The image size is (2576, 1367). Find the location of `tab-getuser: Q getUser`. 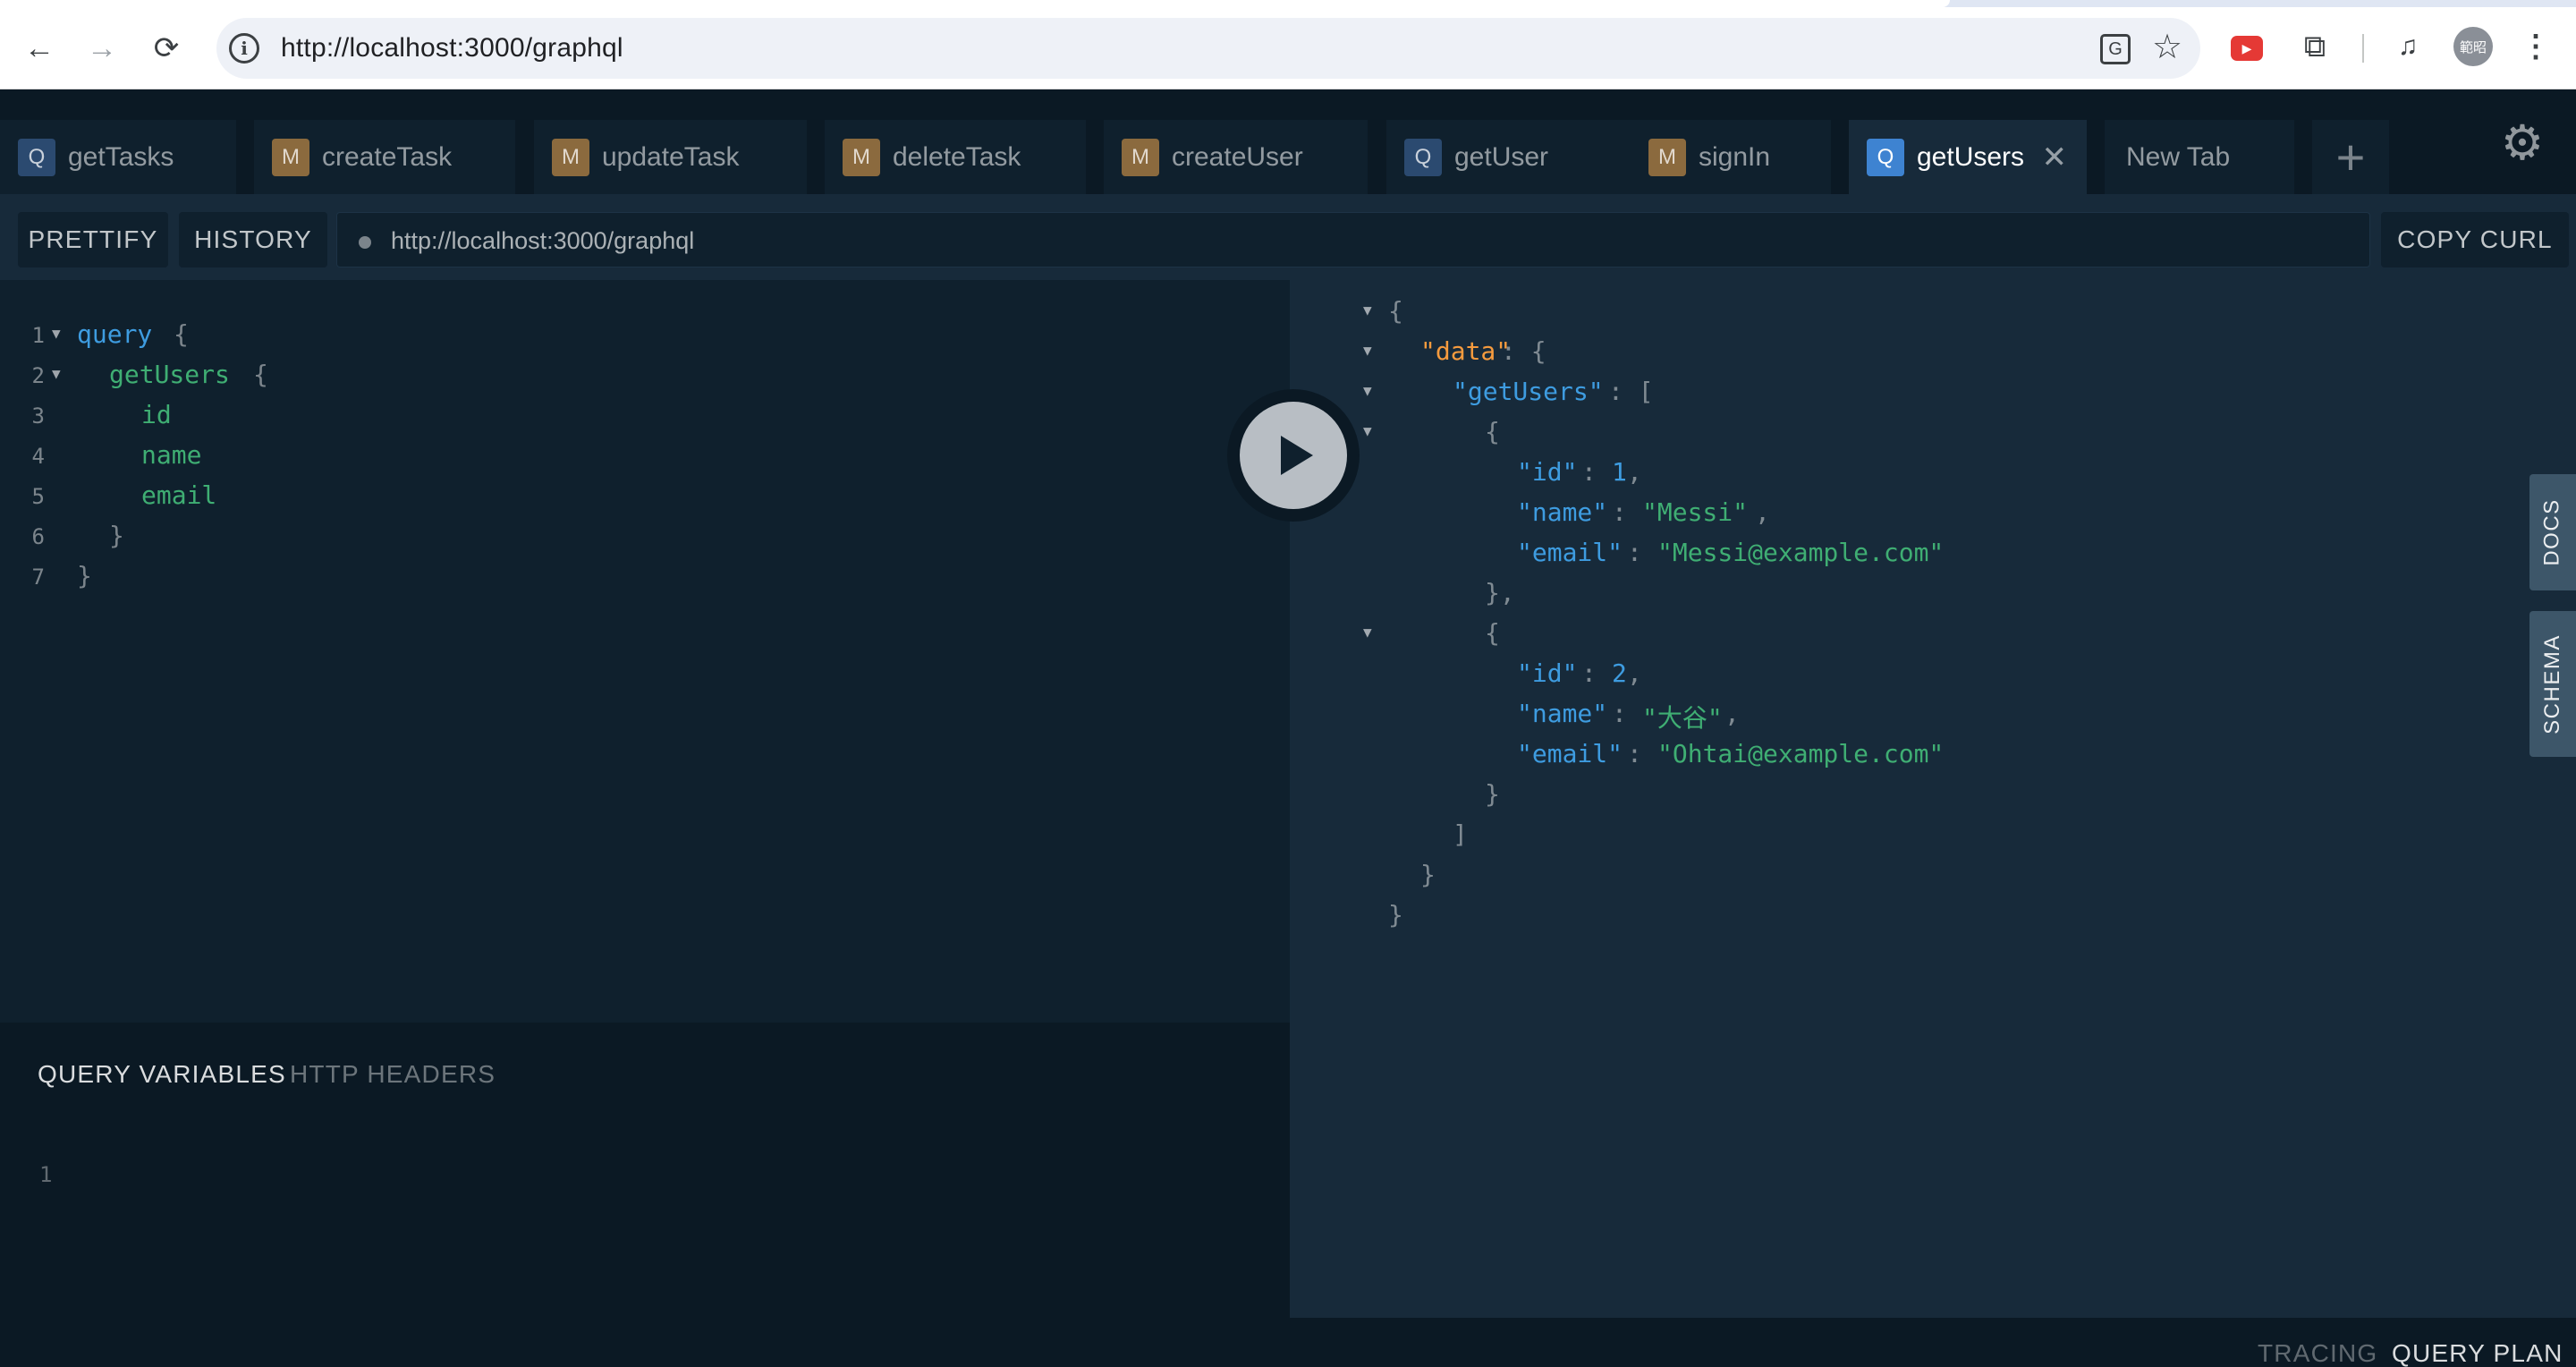

tab-getuser: Q getUser is located at coordinates (1517, 157).